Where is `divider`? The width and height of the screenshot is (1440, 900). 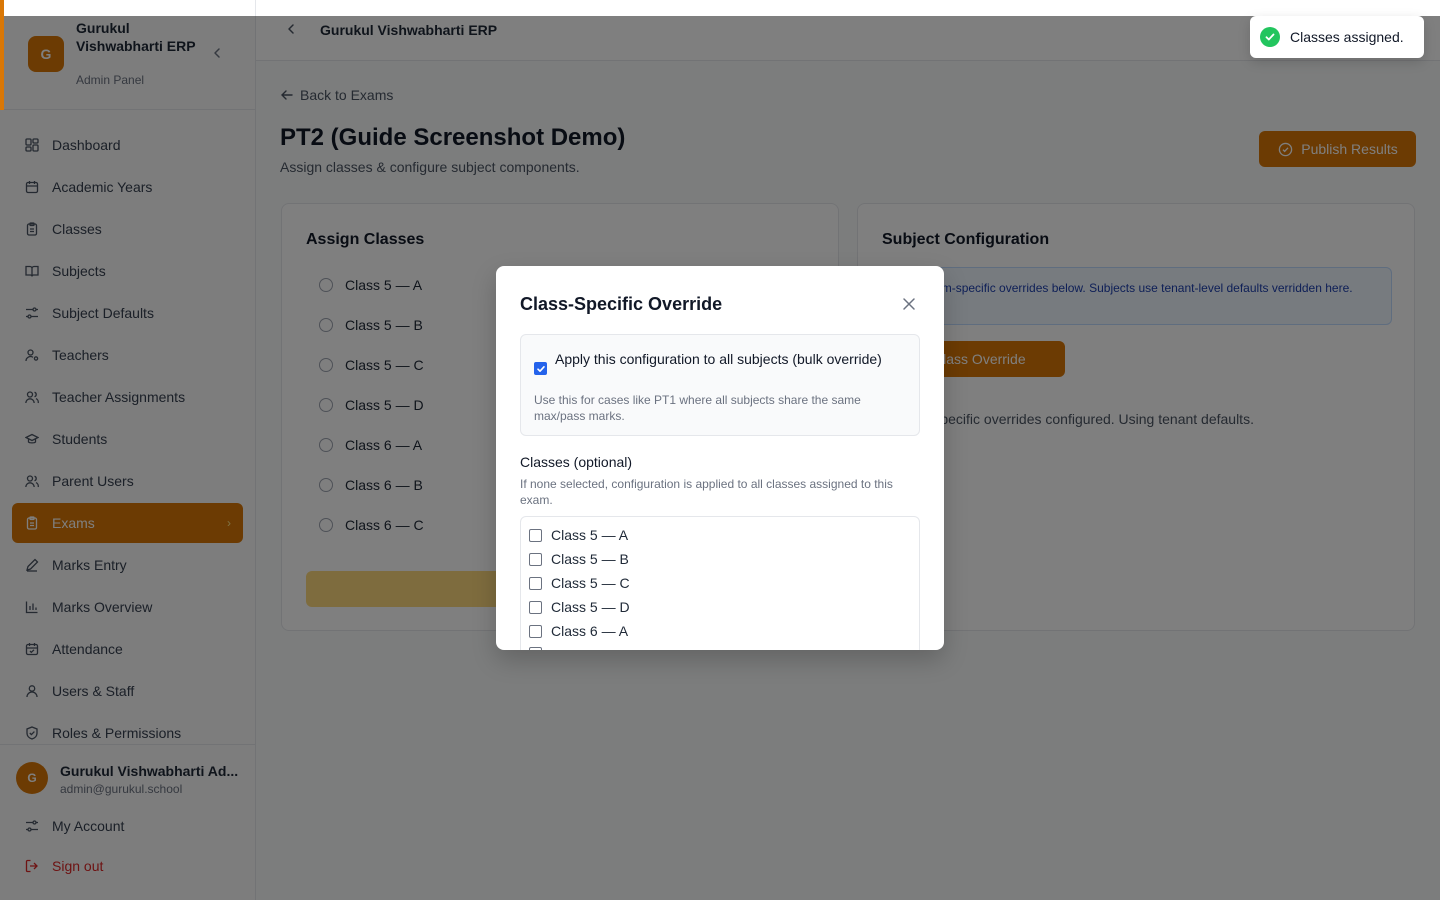 divider is located at coordinates (255, 8).